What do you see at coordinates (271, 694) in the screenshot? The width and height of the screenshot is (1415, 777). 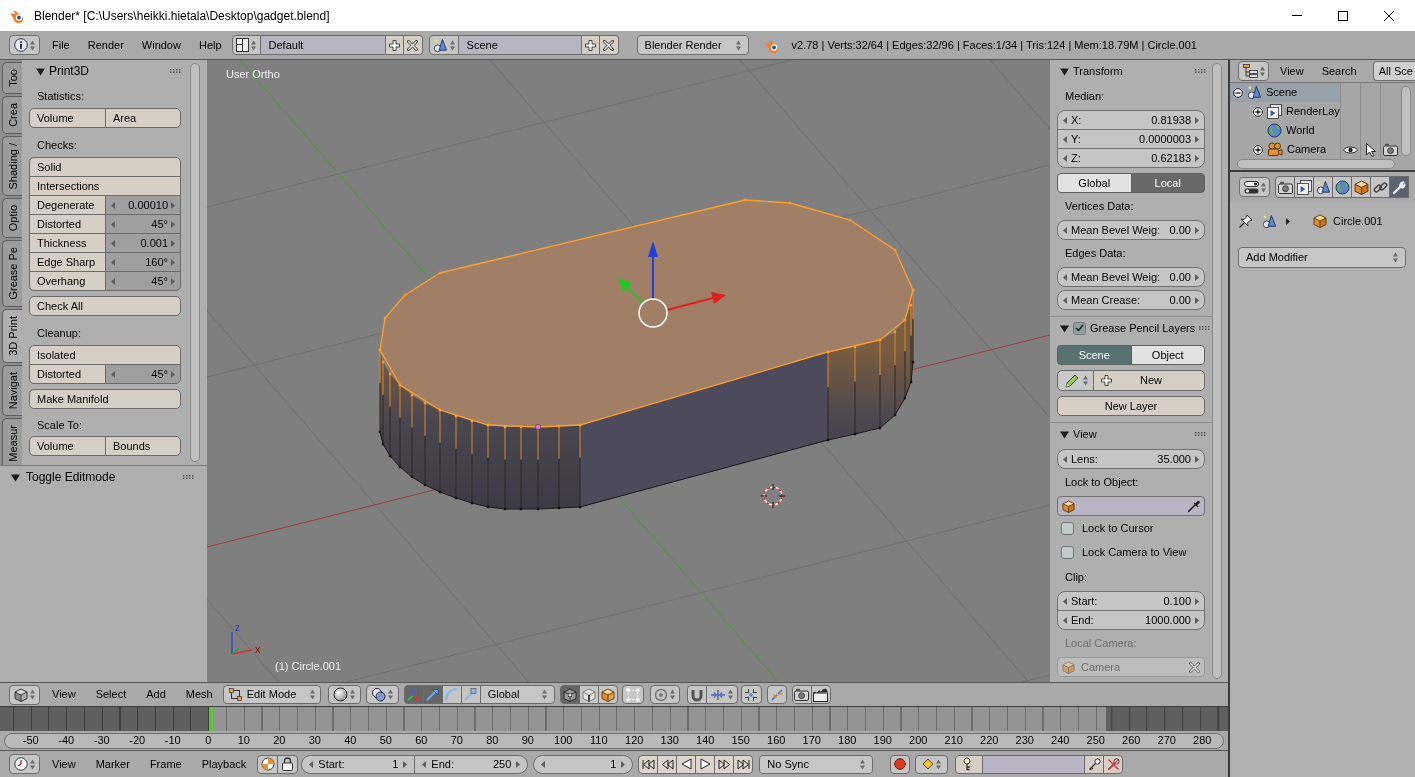 I see `mode-dropdown: Edit Mode` at bounding box center [271, 694].